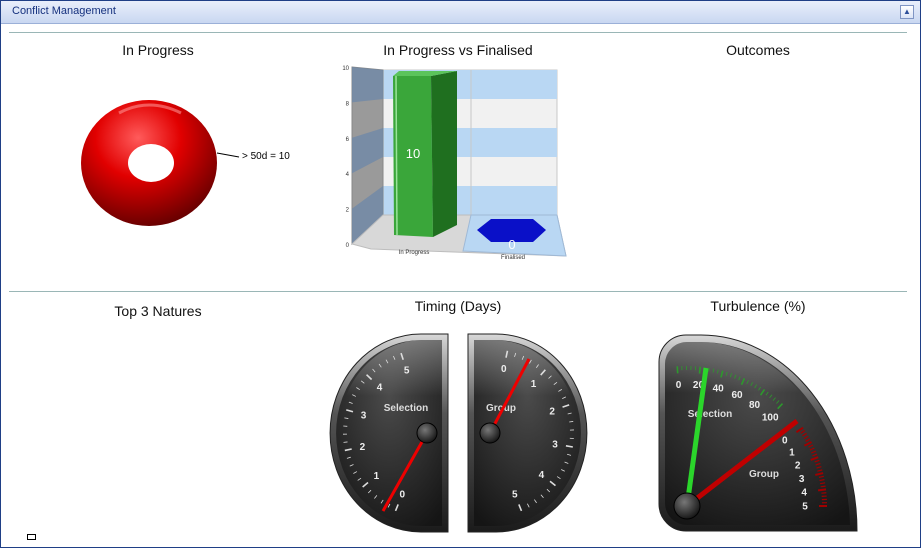 The width and height of the screenshot is (921, 549). What do you see at coordinates (737, 395) in the screenshot?
I see `gauge-tick-label: 60` at bounding box center [737, 395].